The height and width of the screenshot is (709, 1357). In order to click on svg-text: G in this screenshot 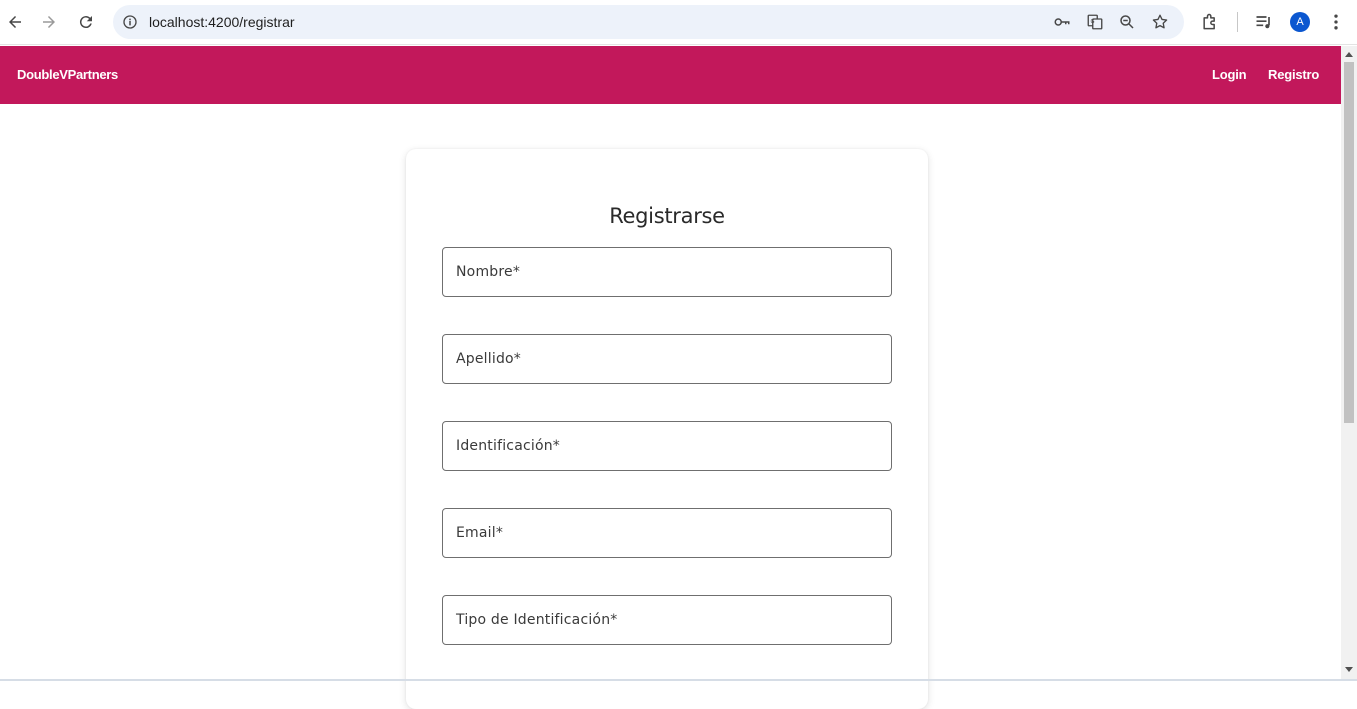, I will do `click(1093, 22)`.